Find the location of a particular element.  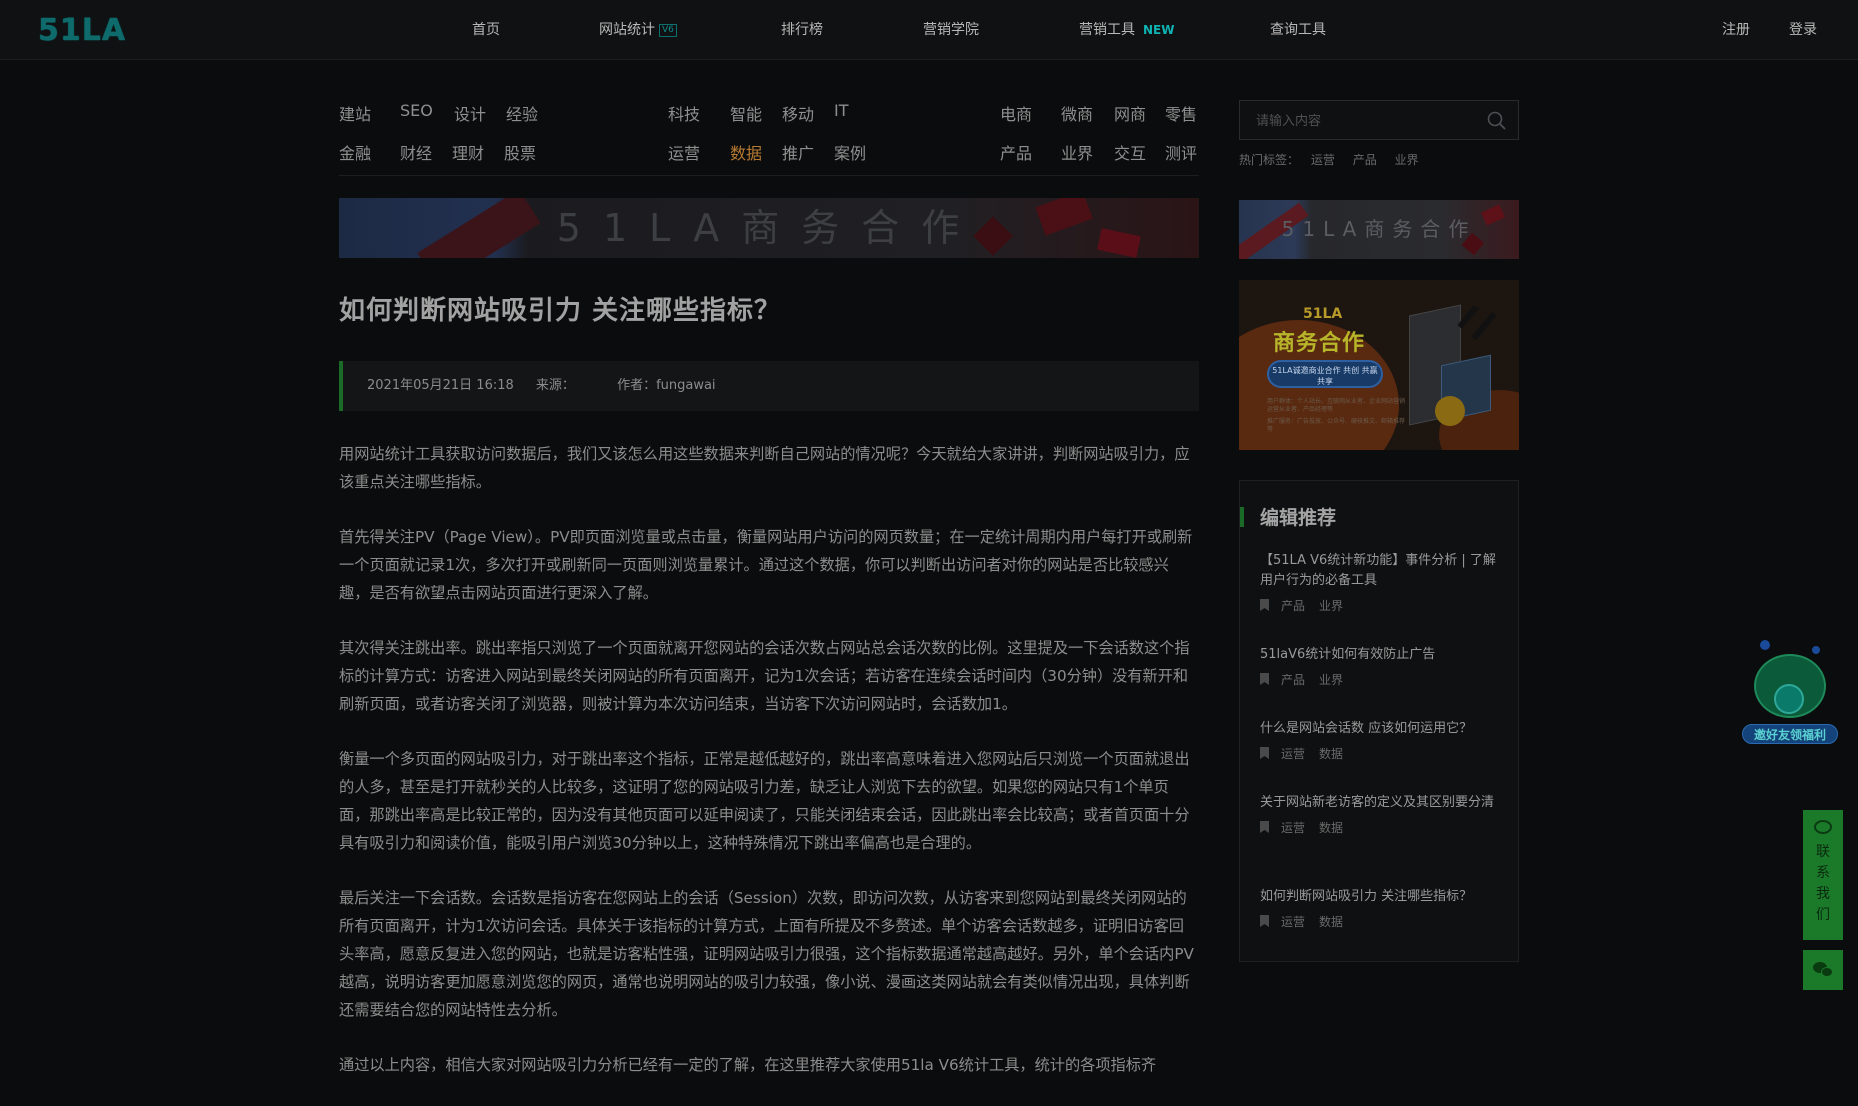

category-link: 推广 is located at coordinates (798, 152).